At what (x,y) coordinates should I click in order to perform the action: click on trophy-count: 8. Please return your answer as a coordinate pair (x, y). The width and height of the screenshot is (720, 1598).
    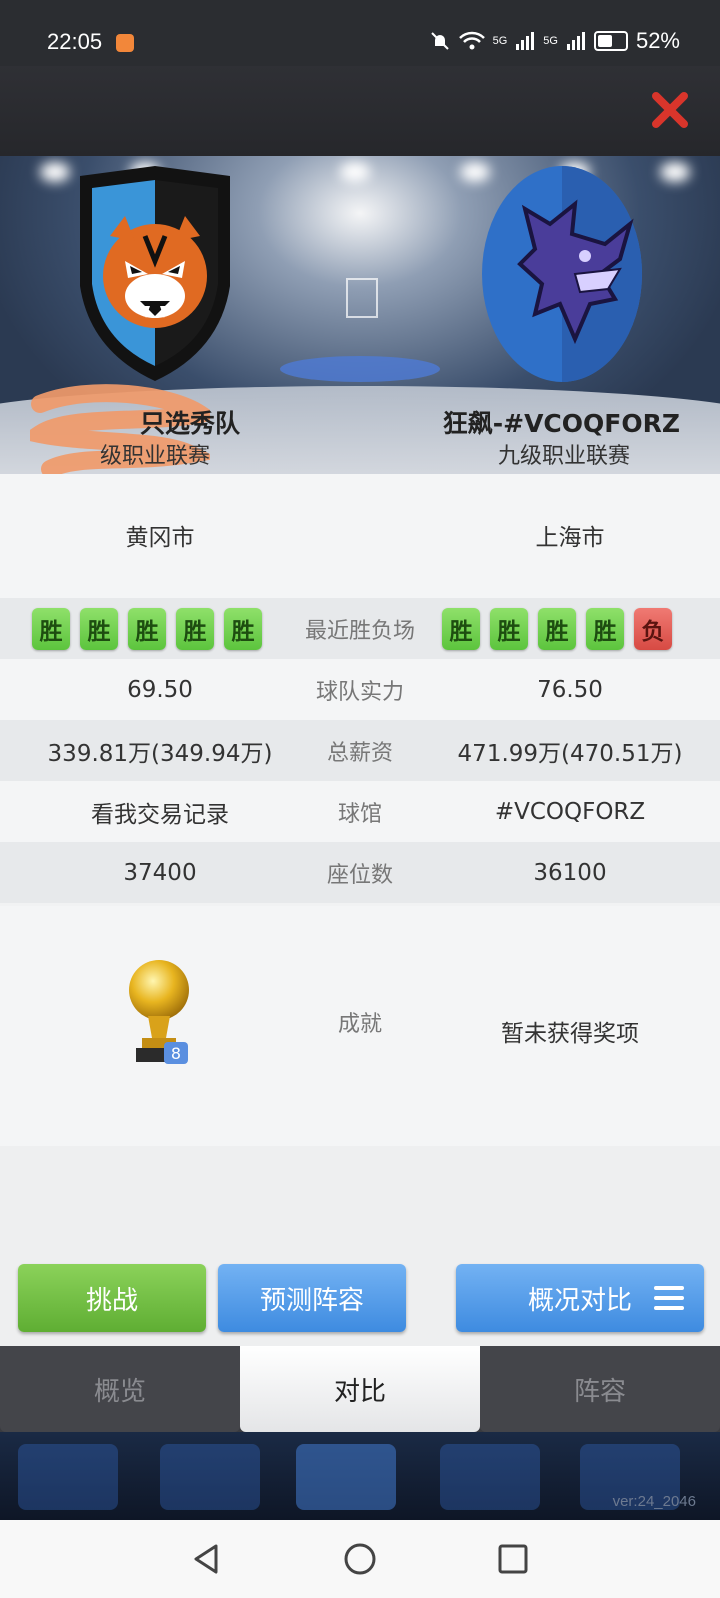
    Looking at the image, I should click on (176, 1053).